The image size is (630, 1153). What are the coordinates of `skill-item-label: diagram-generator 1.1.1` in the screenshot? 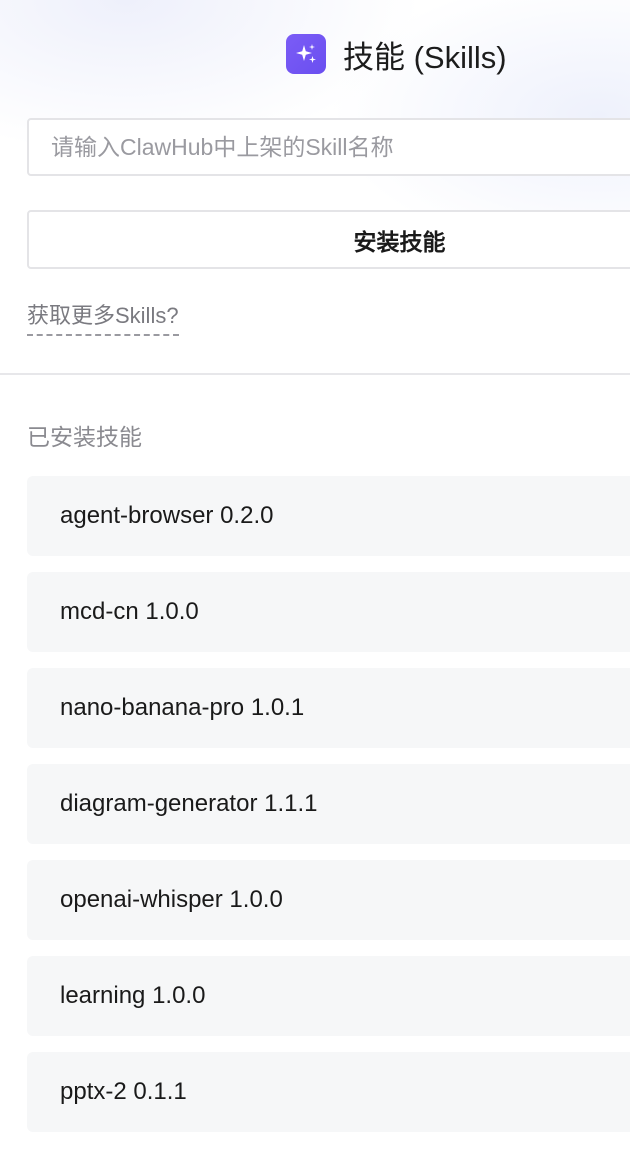 It's located at (189, 803).